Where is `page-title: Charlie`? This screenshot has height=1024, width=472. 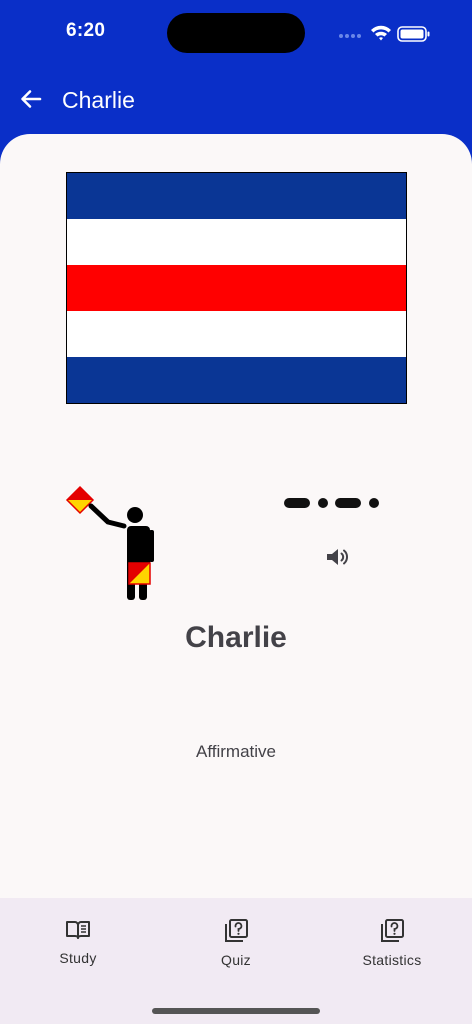 page-title: Charlie is located at coordinates (98, 100).